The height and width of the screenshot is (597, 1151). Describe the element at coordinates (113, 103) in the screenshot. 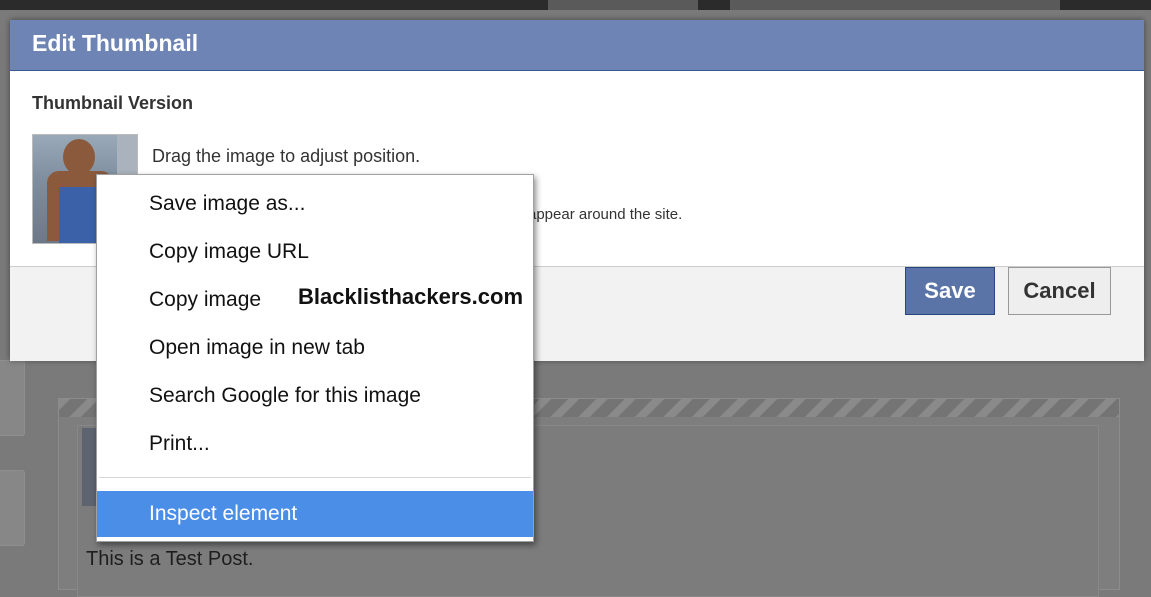

I see `section-title: Thumbnail Version` at that location.